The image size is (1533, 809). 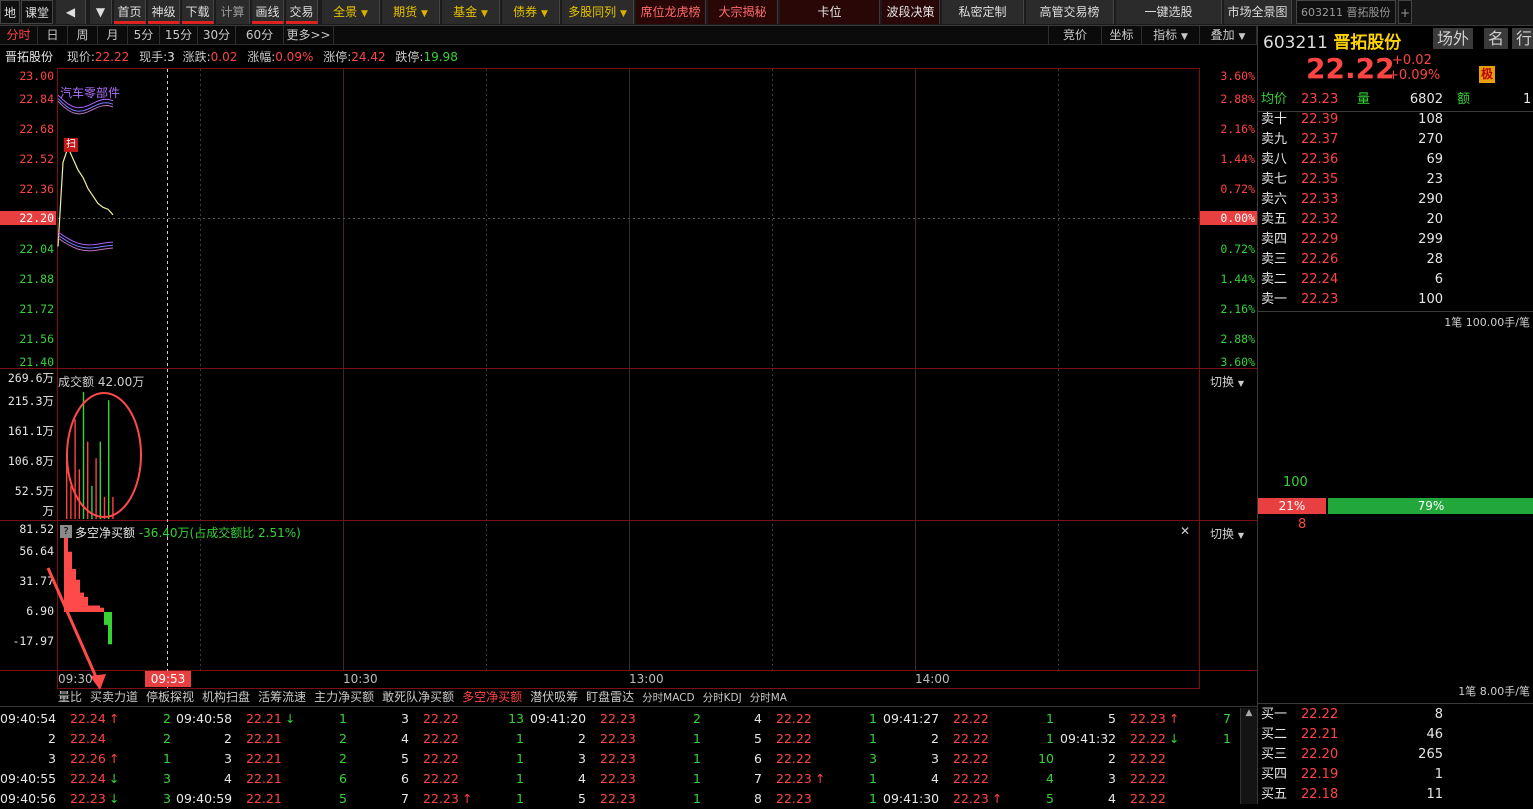 I want to click on ask-row: 卖五 22.32 20, so click(x=1397, y=220).